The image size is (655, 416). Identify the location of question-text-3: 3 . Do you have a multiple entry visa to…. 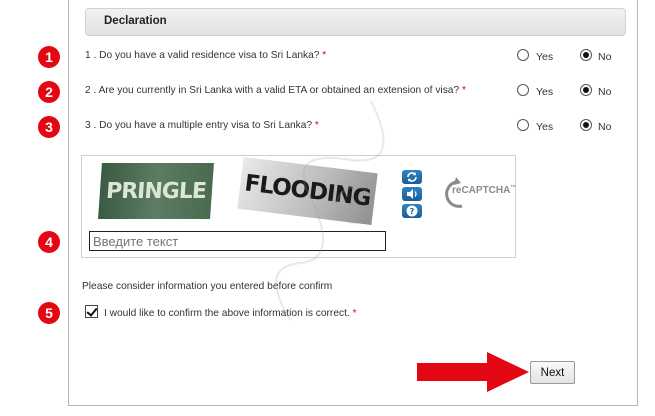
(202, 125).